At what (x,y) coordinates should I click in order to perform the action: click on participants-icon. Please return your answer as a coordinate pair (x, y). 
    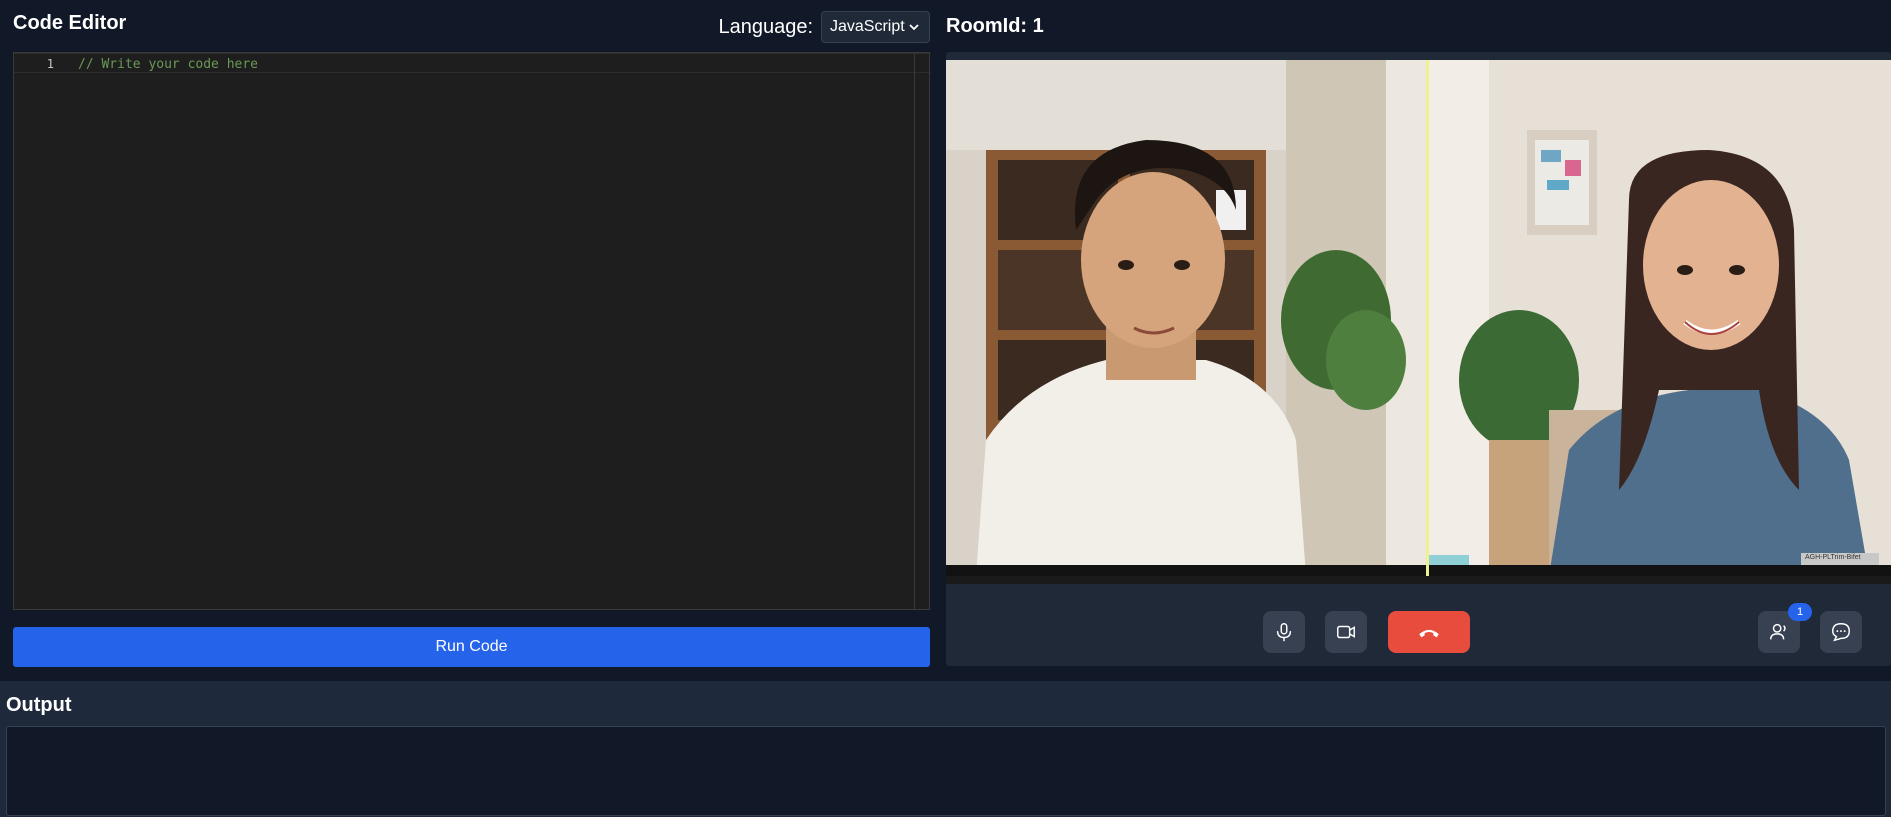
    Looking at the image, I should click on (1778, 631).